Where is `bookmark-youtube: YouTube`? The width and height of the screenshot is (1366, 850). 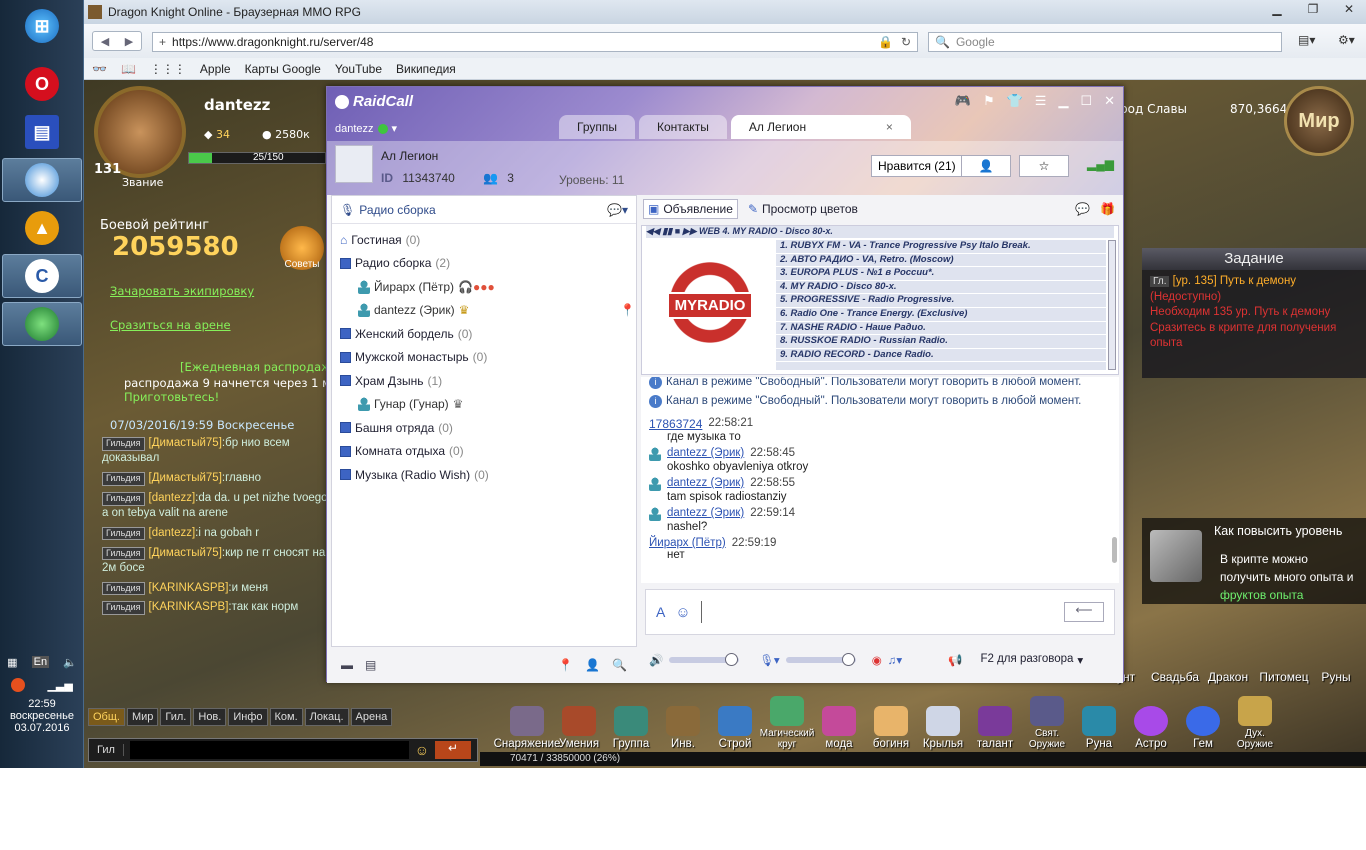 bookmark-youtube: YouTube is located at coordinates (358, 69).